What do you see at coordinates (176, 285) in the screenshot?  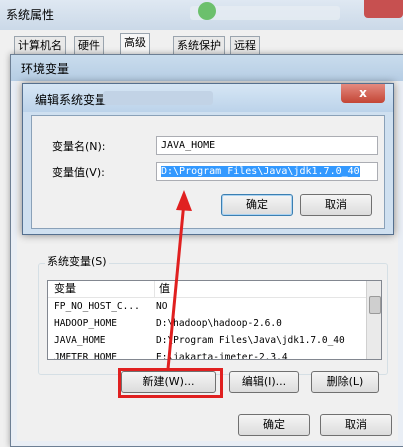 I see `annotation-arrow-shaft` at bounding box center [176, 285].